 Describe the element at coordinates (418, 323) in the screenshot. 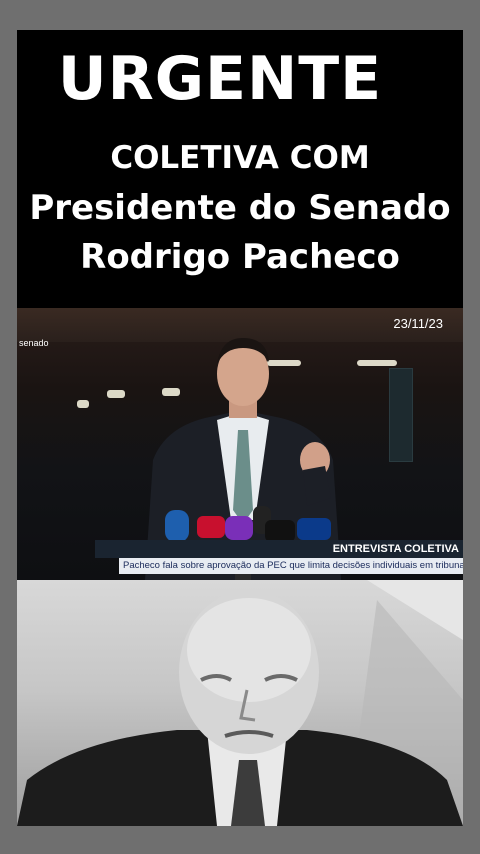

I see `video-date: 23/11/23` at that location.